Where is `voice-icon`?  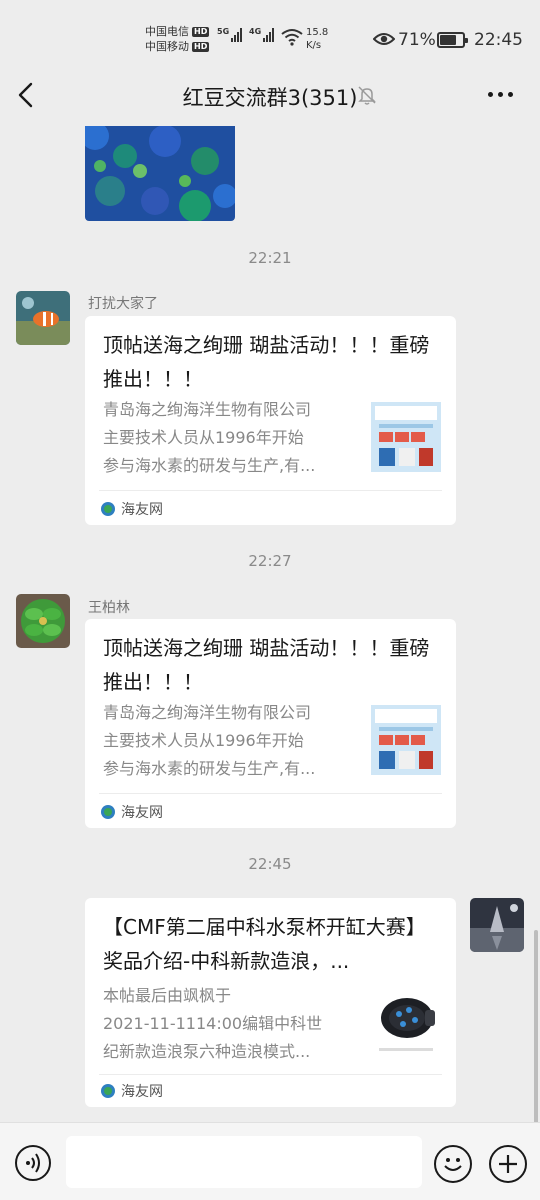 voice-icon is located at coordinates (33, 1163).